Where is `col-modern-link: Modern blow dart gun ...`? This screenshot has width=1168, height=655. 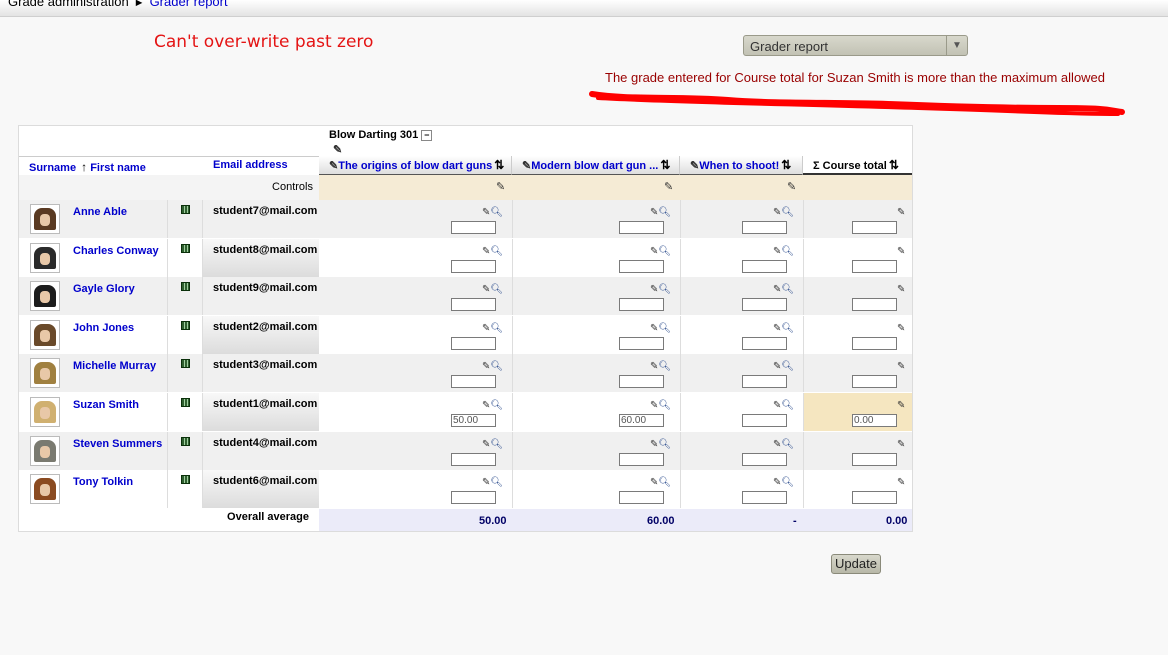
col-modern-link: Modern blow dart gun ... is located at coordinates (594, 166).